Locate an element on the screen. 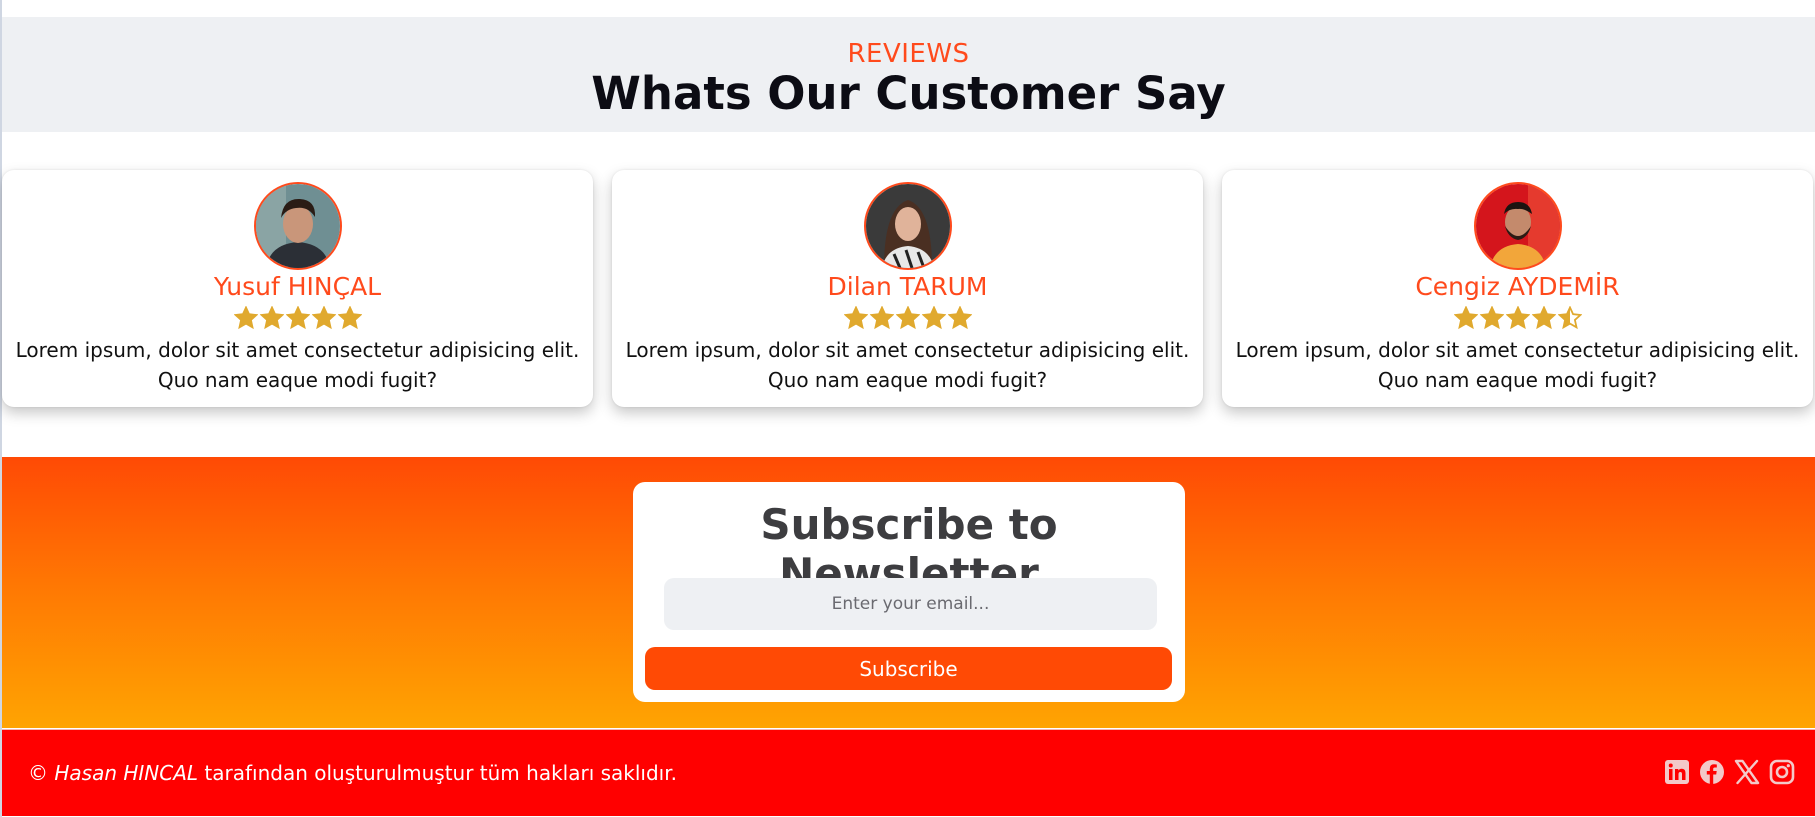 The width and height of the screenshot is (1815, 817). facebook-link is located at coordinates (1712, 772).